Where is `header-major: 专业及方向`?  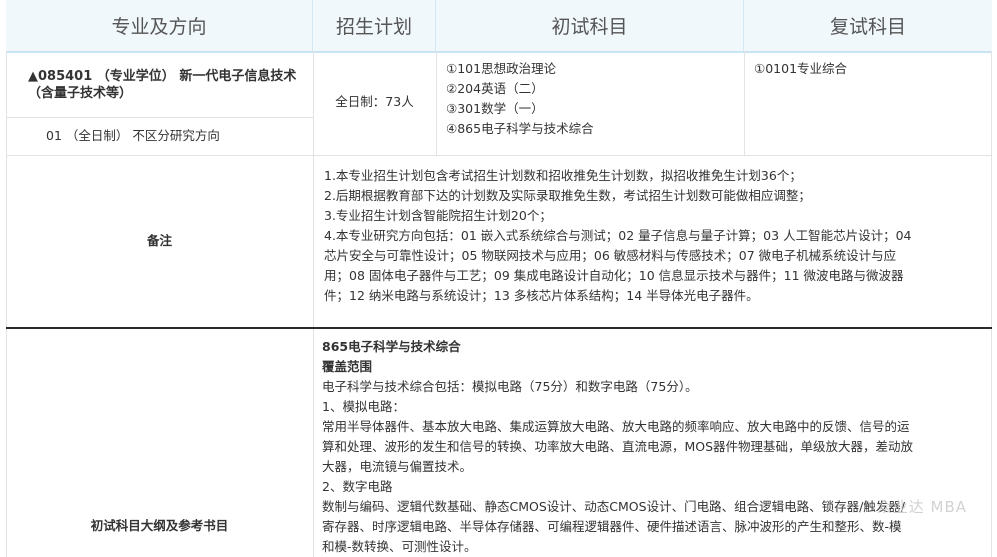 header-major: 专业及方向 is located at coordinates (159, 25).